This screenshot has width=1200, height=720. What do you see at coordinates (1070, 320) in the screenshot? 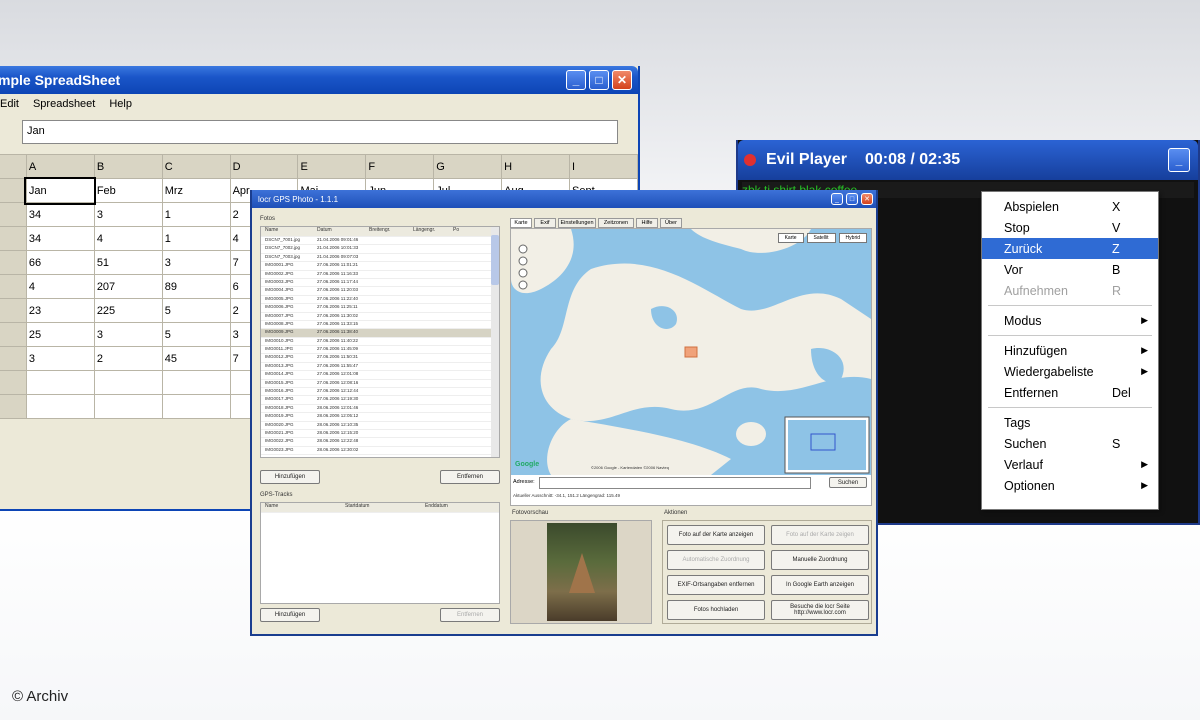
I see `context-menu-item: Modus ▶` at bounding box center [1070, 320].